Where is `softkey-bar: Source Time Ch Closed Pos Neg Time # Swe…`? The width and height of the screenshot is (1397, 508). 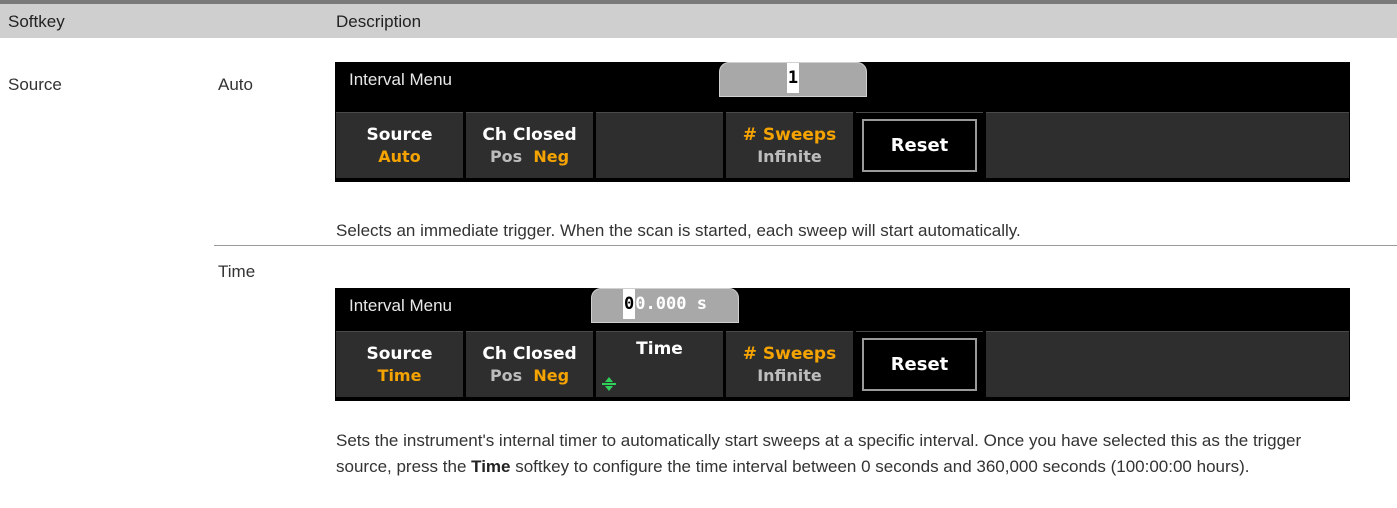 softkey-bar: Source Time Ch Closed Pos Neg Time # Swe… is located at coordinates (842, 364).